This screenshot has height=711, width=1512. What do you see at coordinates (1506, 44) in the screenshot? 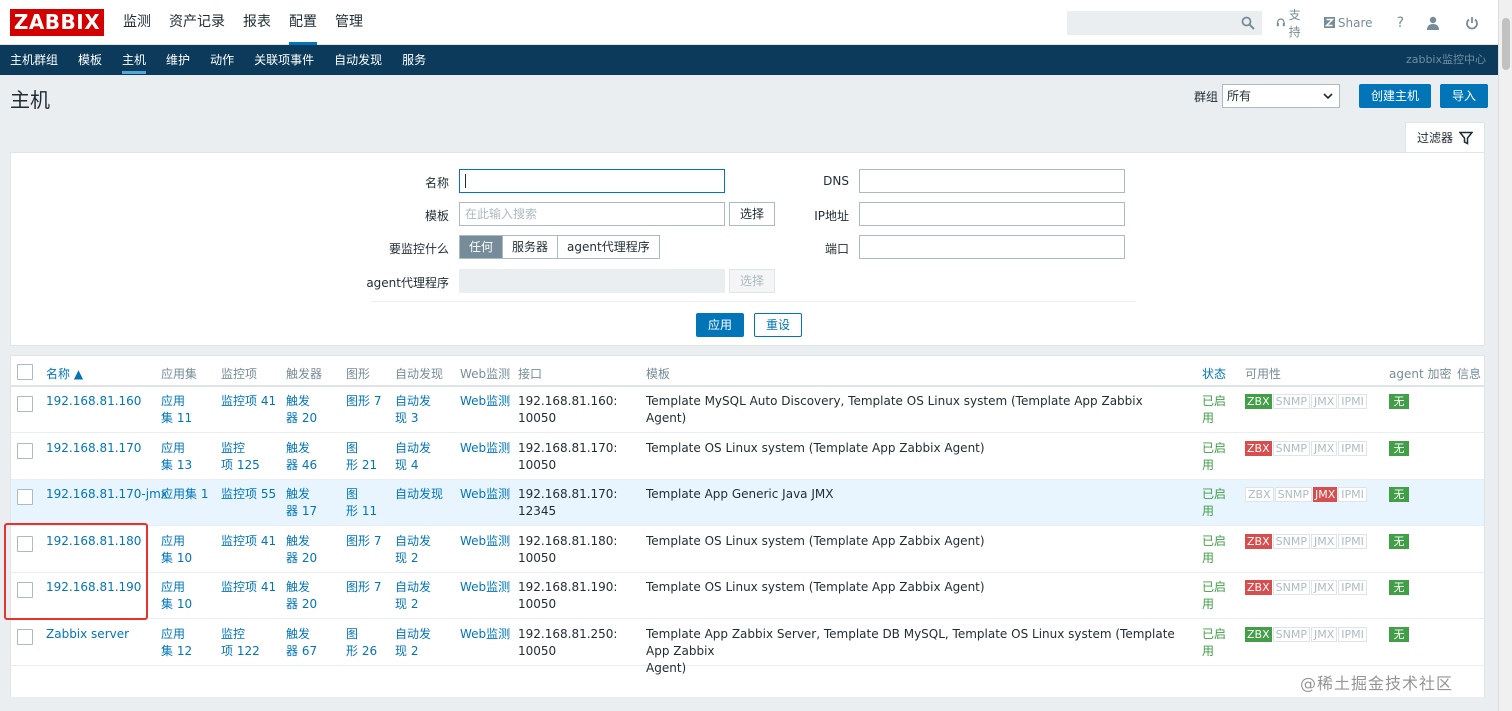
I see `scrollbar-thumb` at bounding box center [1506, 44].